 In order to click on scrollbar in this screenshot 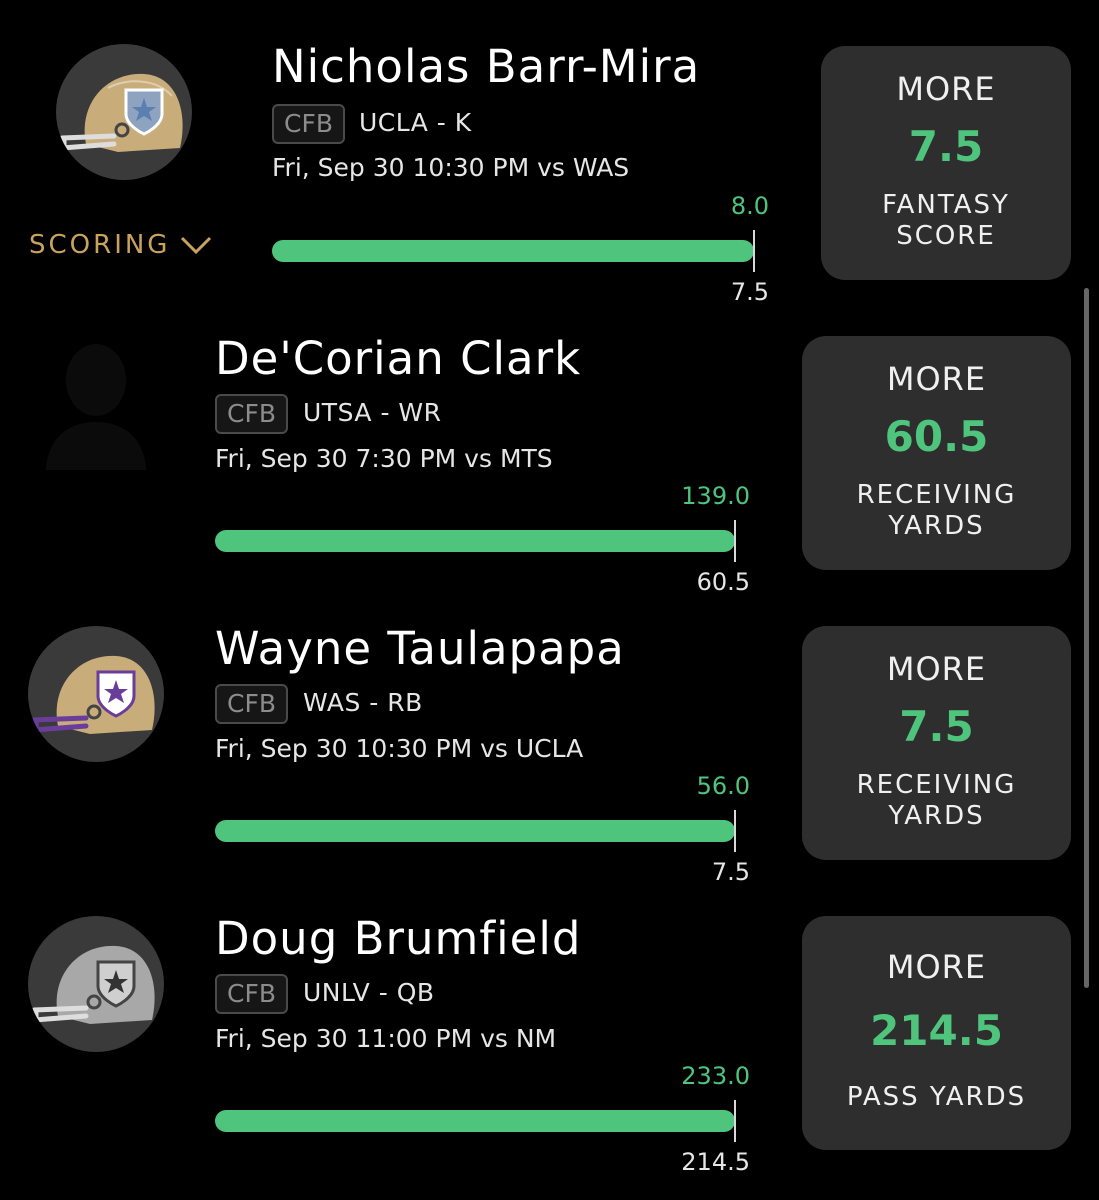, I will do `click(1086, 638)`.